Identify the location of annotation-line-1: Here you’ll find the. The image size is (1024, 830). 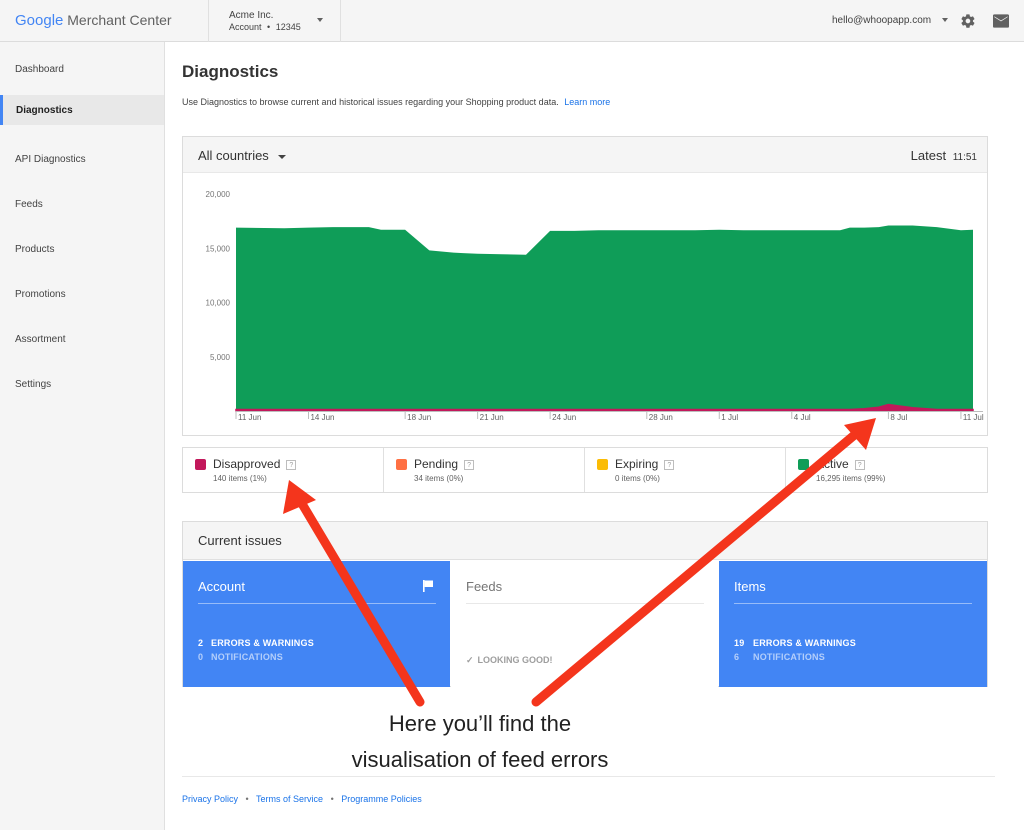
(480, 723).